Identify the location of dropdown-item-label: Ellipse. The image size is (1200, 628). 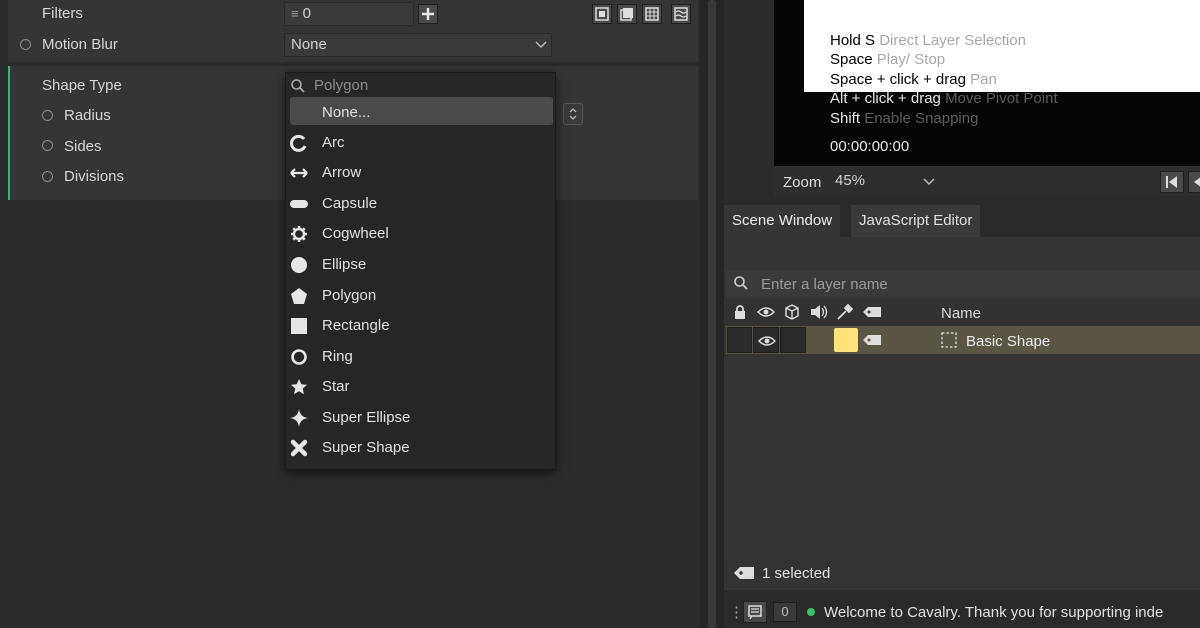
(344, 264).